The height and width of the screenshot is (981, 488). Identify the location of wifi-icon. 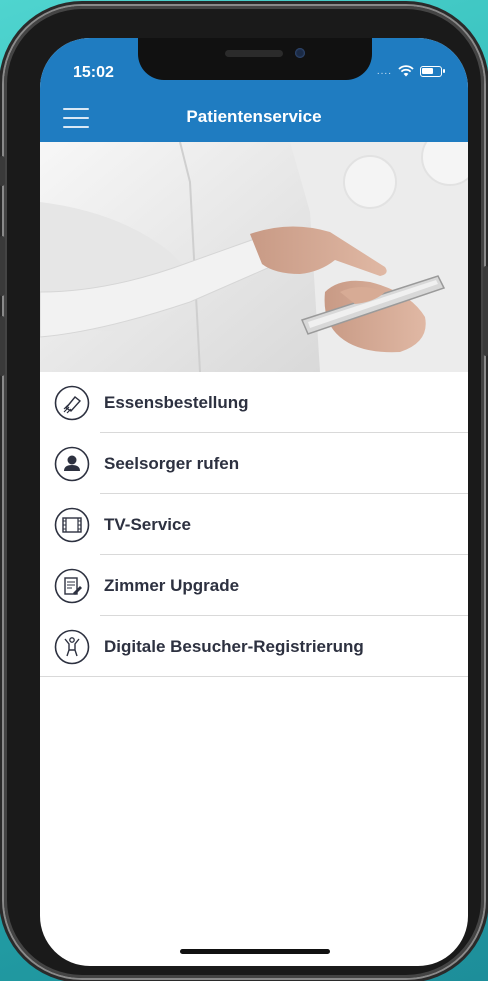
(406, 71).